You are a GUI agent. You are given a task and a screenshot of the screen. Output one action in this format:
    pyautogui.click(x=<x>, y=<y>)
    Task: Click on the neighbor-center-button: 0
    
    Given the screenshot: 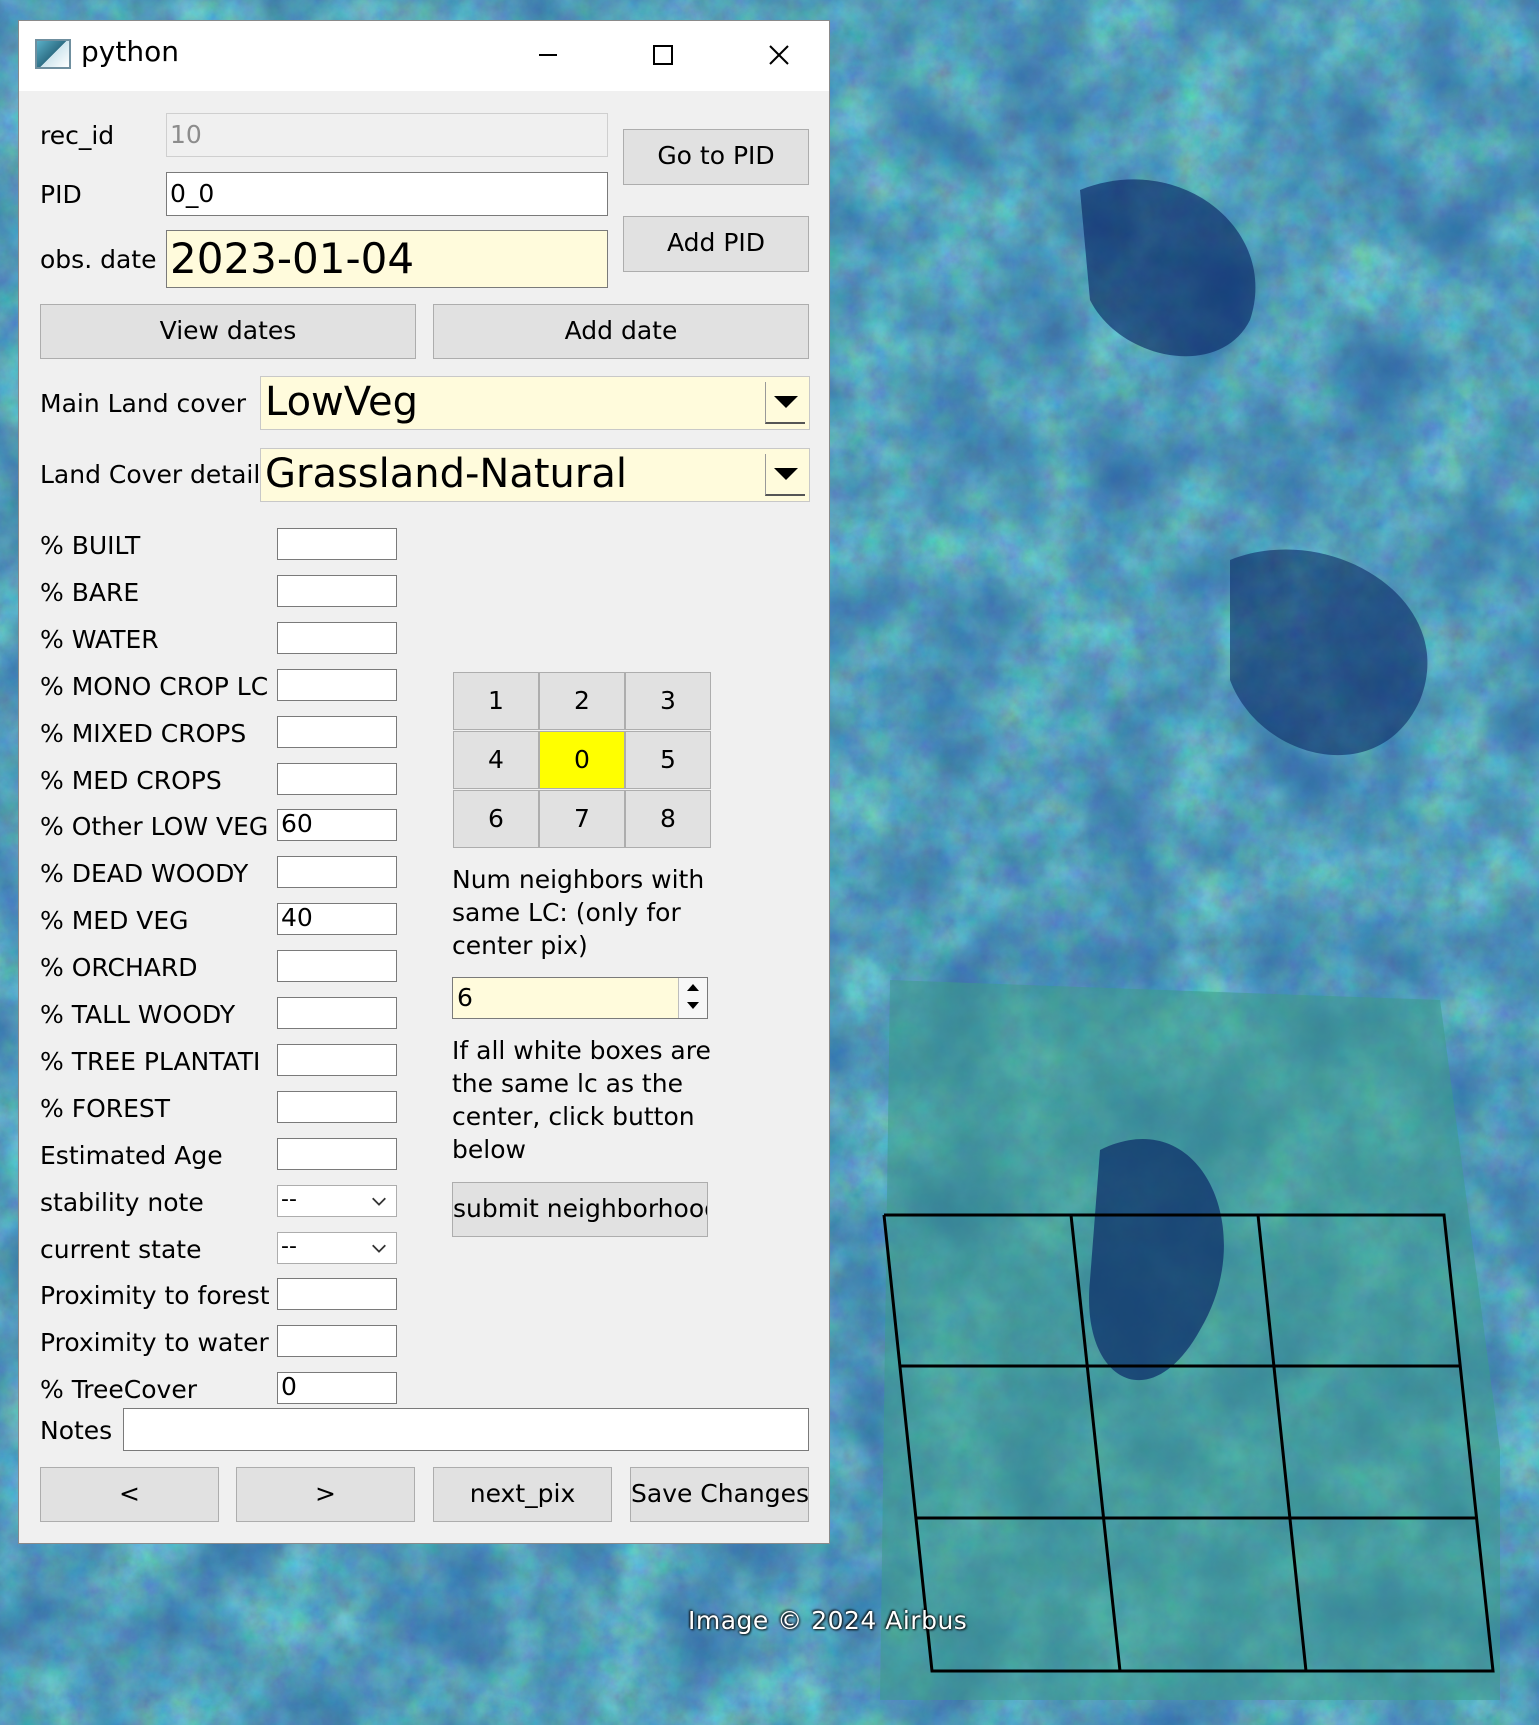 What is the action you would take?
    pyautogui.click(x=582, y=760)
    